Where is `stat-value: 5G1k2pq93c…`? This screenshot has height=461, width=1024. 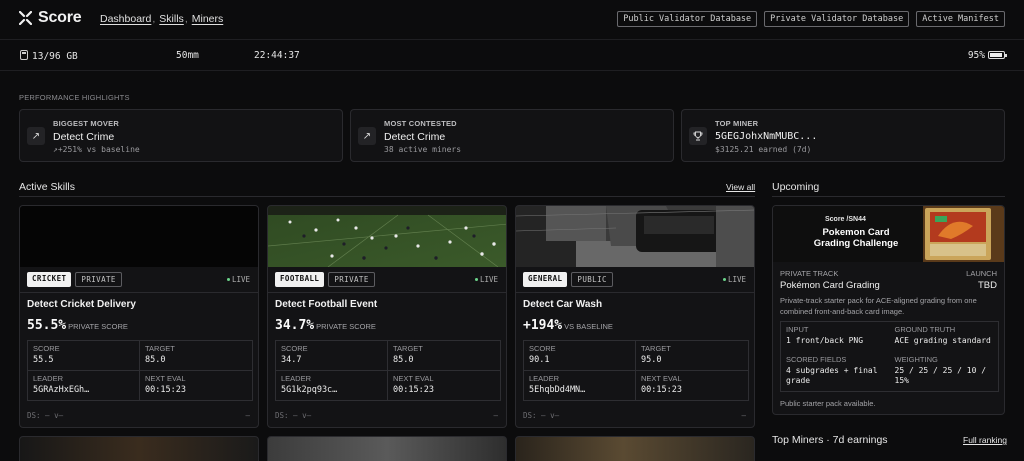 stat-value: 5G1k2pq93c… is located at coordinates (309, 389).